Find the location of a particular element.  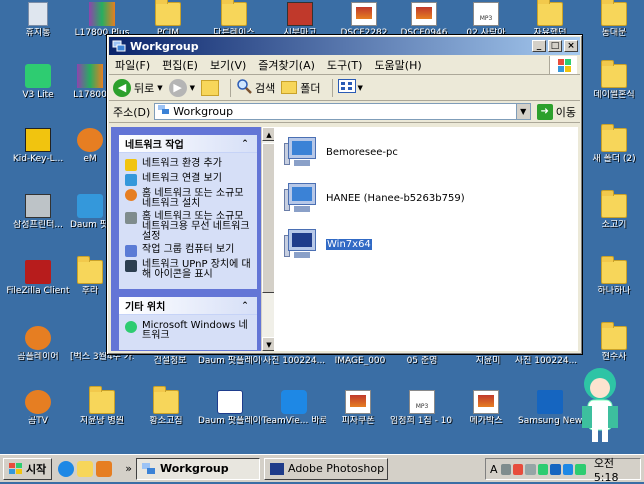

desktop-icon-hanahana: 하나하나 is located at coordinates (613, 276).